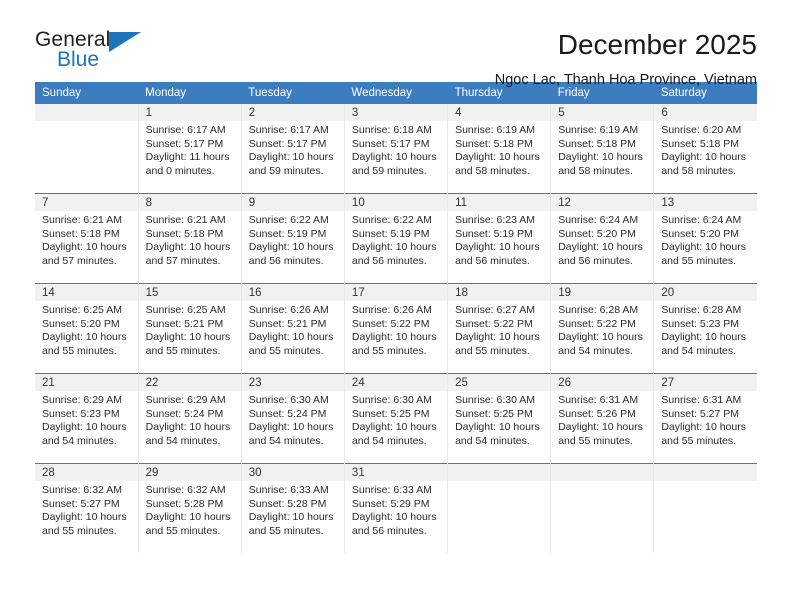  I want to click on sunrise-time: Sunrise: 6:22 AM, so click(288, 220).